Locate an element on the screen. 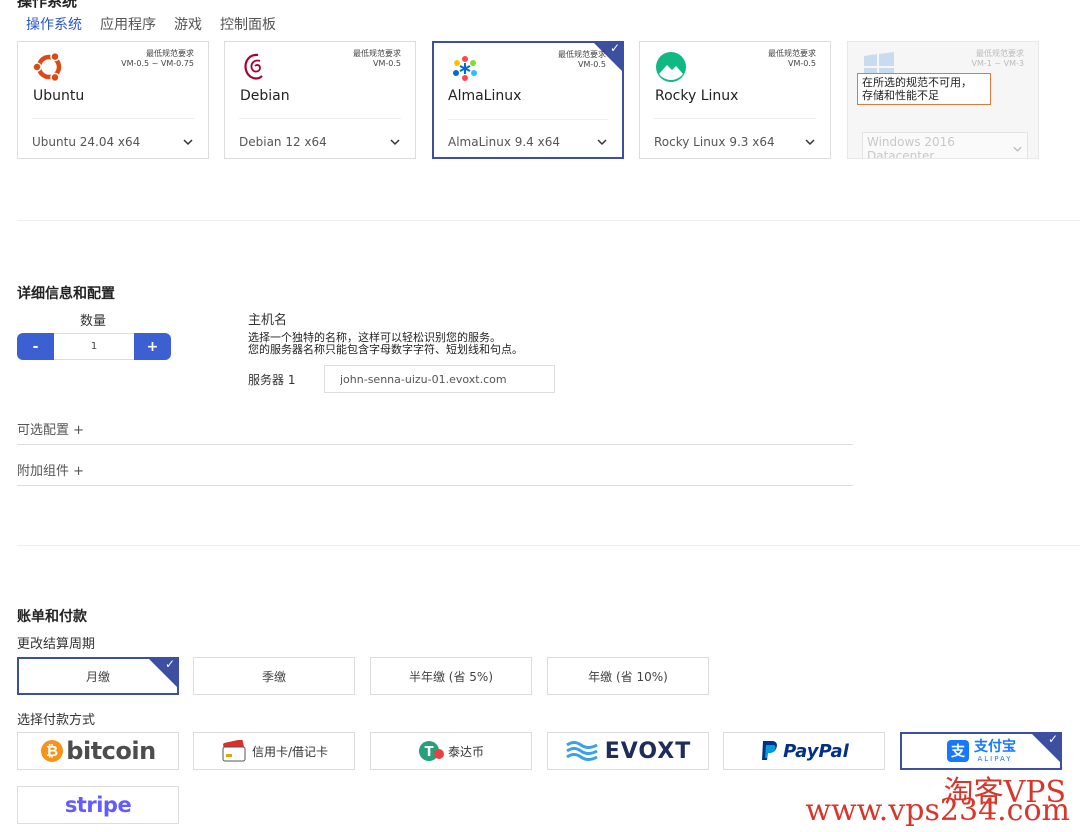 This screenshot has width=1080, height=832. section-heading-os: 操作系统 is located at coordinates (47, 5).